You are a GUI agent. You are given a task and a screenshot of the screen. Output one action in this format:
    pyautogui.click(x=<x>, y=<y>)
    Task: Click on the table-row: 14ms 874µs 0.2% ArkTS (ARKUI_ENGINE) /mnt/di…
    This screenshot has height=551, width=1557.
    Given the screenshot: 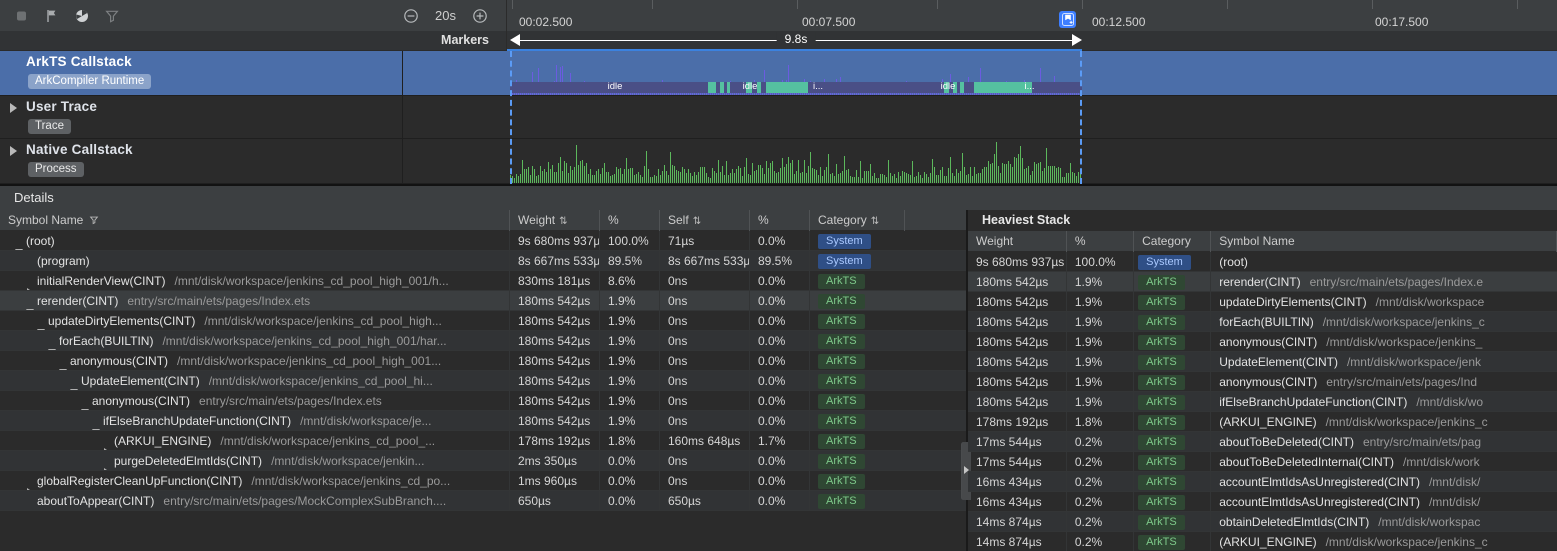 What is the action you would take?
    pyautogui.click(x=1262, y=541)
    